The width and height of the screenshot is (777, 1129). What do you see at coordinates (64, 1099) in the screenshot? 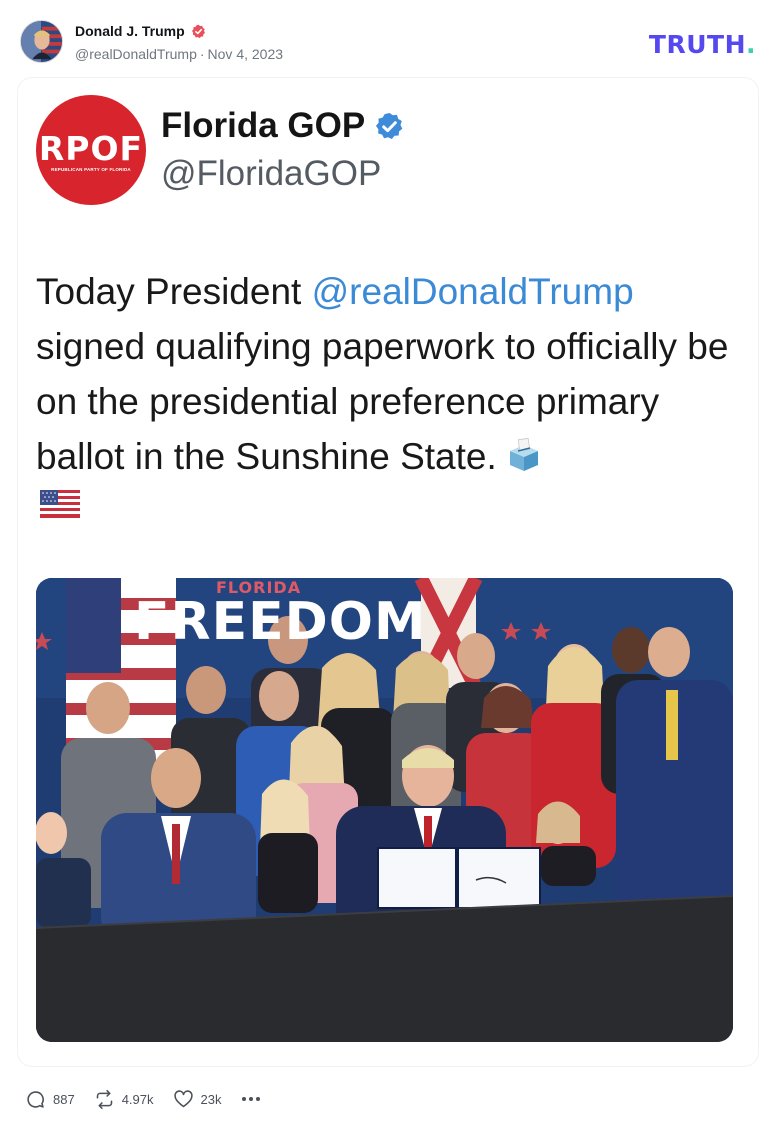
I see `reply-count: 887` at bounding box center [64, 1099].